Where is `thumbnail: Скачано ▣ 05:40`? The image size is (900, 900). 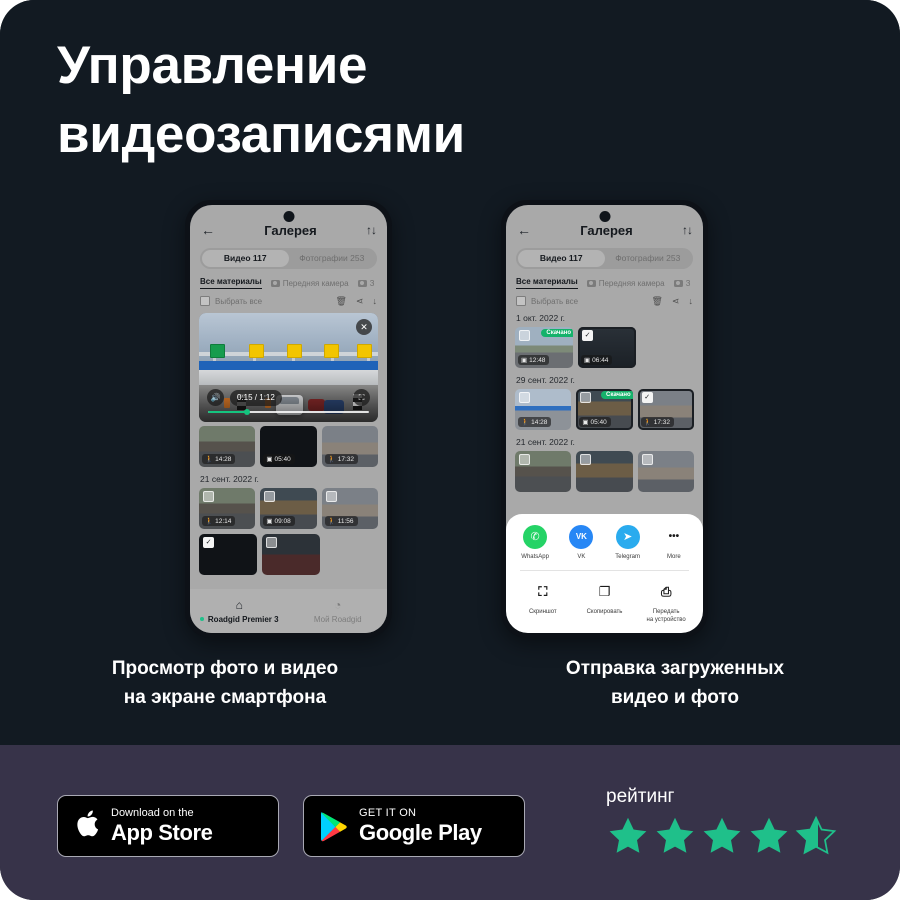 thumbnail: Скачано ▣ 05:40 is located at coordinates (604, 409).